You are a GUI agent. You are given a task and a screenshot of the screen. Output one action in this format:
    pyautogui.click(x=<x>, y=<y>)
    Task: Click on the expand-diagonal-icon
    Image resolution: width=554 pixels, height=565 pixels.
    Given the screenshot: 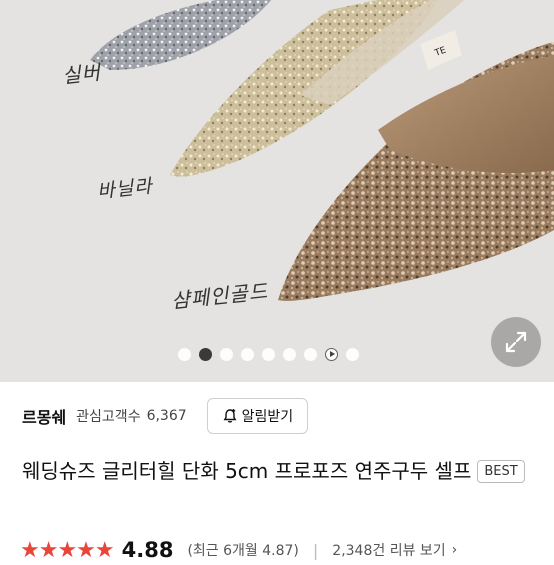 What is the action you would take?
    pyautogui.click(x=516, y=342)
    